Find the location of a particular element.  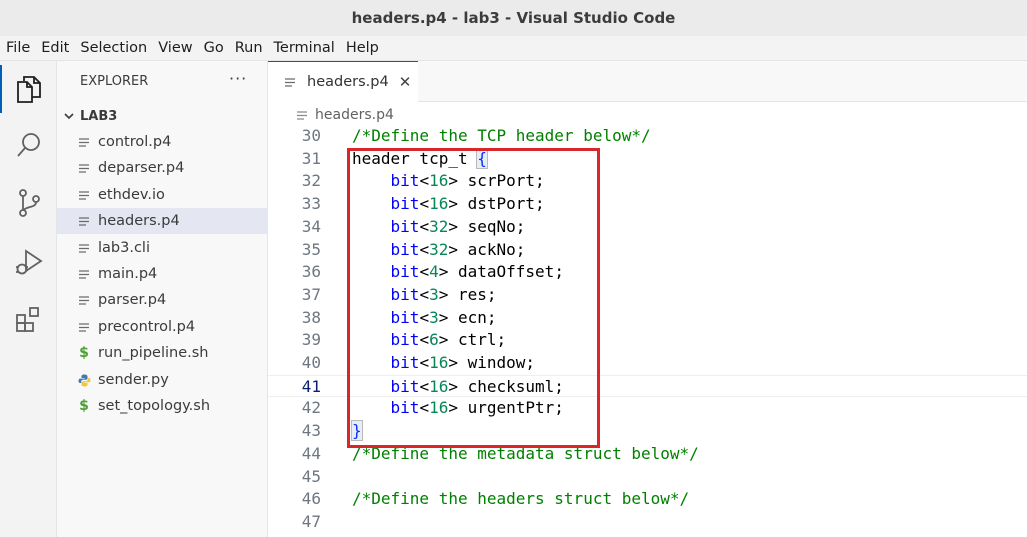

line-number: 47 is located at coordinates (311, 521).